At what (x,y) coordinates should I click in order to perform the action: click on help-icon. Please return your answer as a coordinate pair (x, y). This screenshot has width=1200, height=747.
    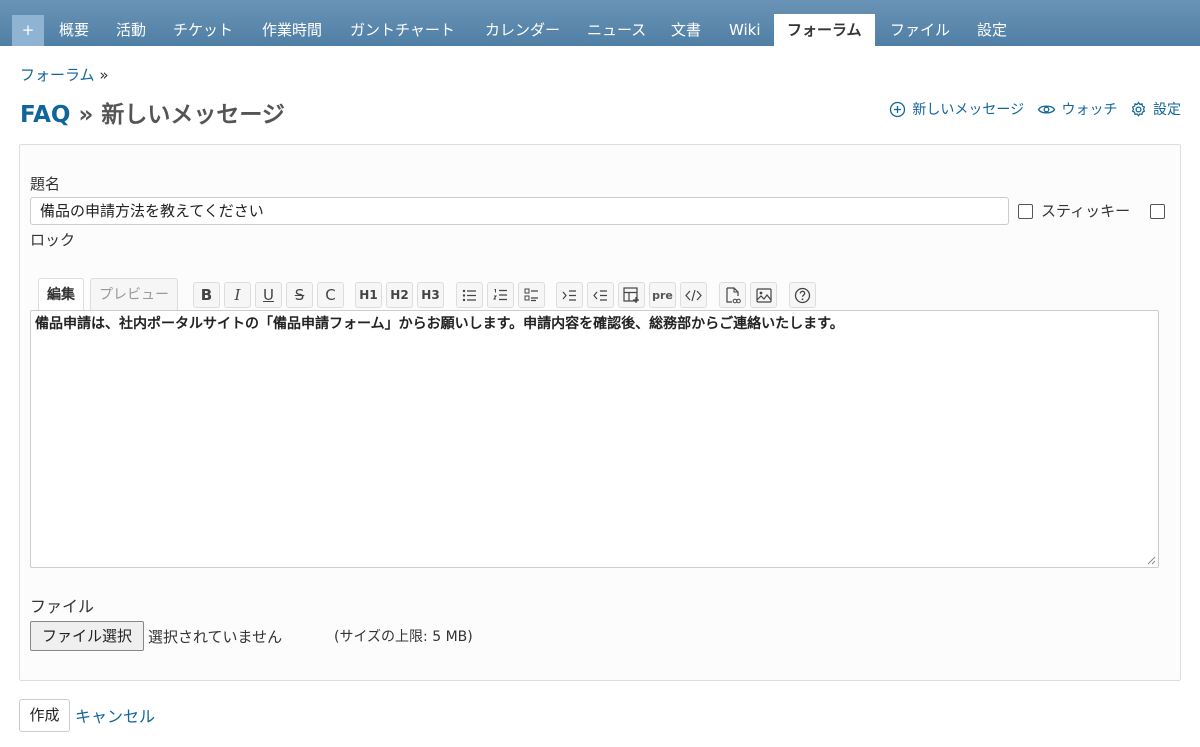
    Looking at the image, I should click on (802, 295).